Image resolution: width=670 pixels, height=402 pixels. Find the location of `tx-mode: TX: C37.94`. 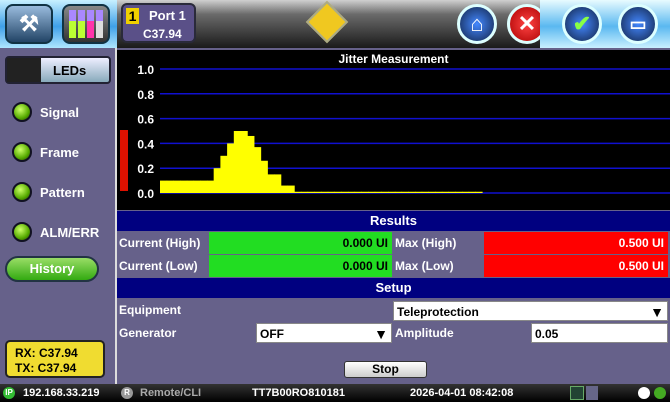

tx-mode: TX: C37.94 is located at coordinates (46, 368).